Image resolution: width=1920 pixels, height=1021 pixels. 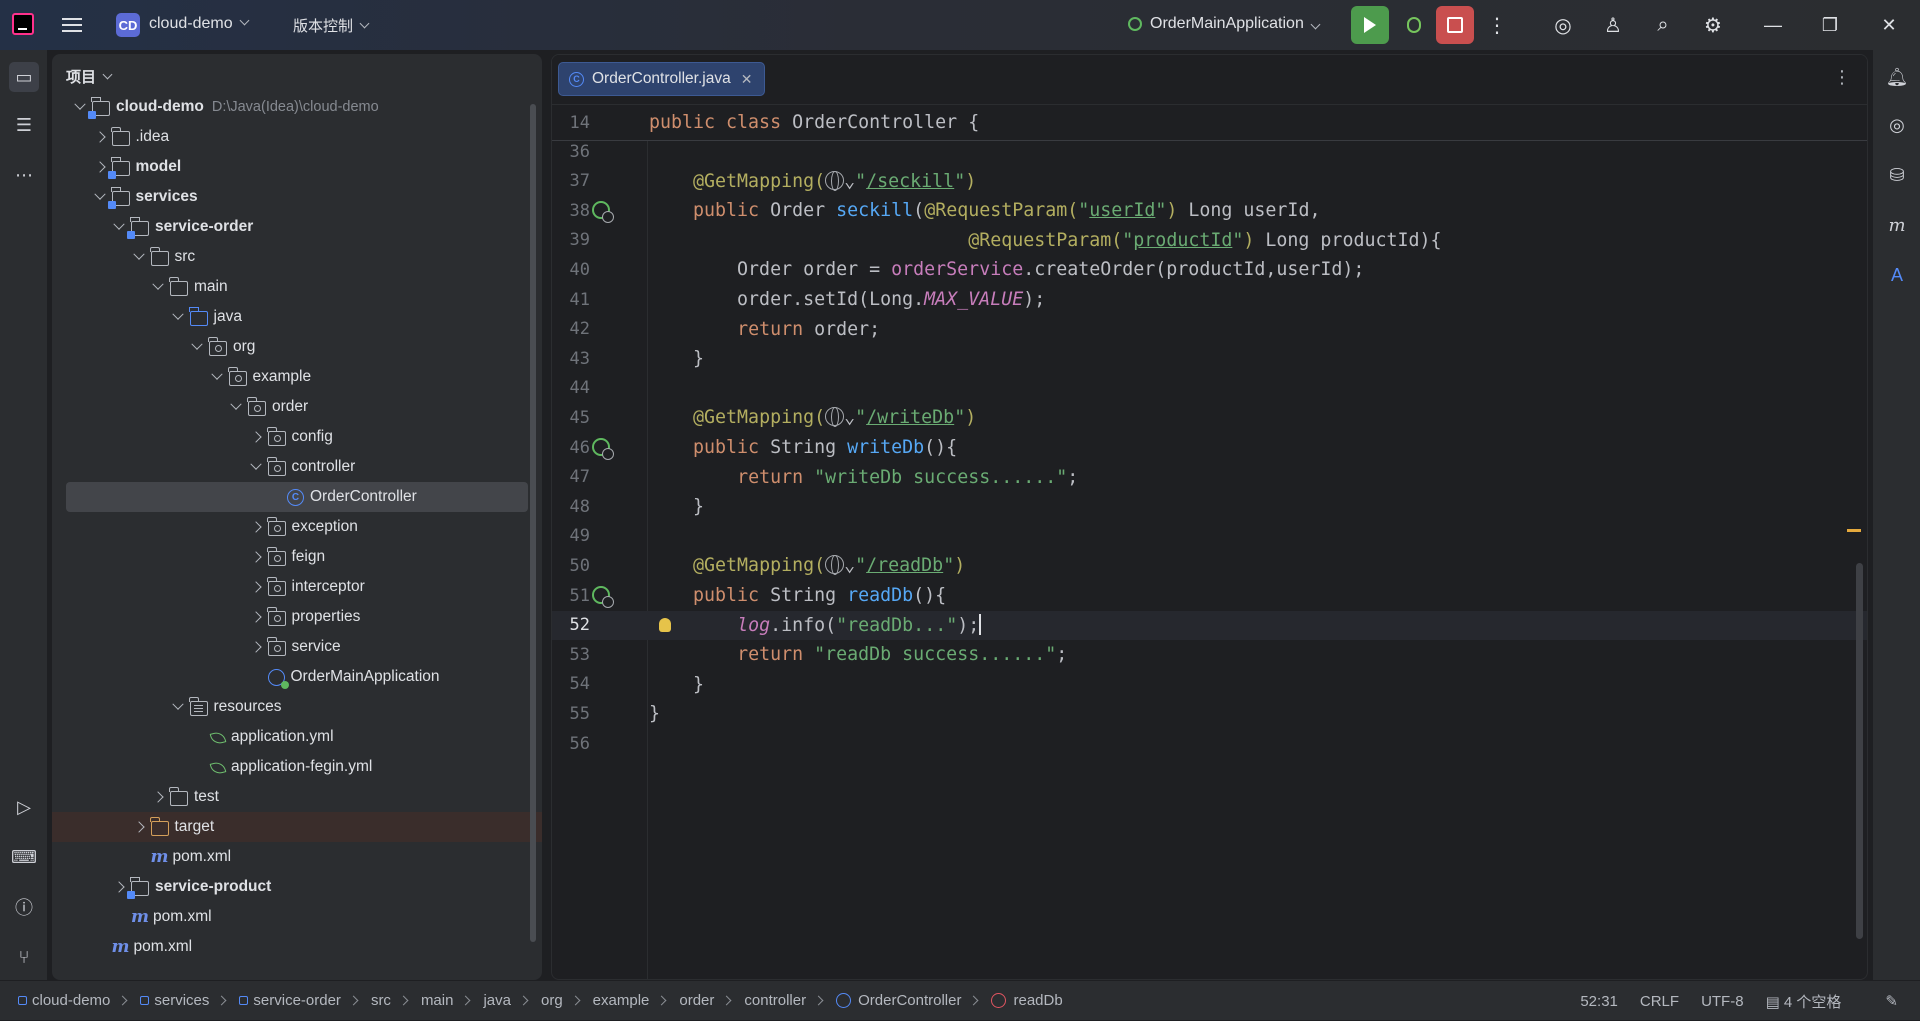 What do you see at coordinates (297, 197) in the screenshot?
I see `tree-item-services: services` at bounding box center [297, 197].